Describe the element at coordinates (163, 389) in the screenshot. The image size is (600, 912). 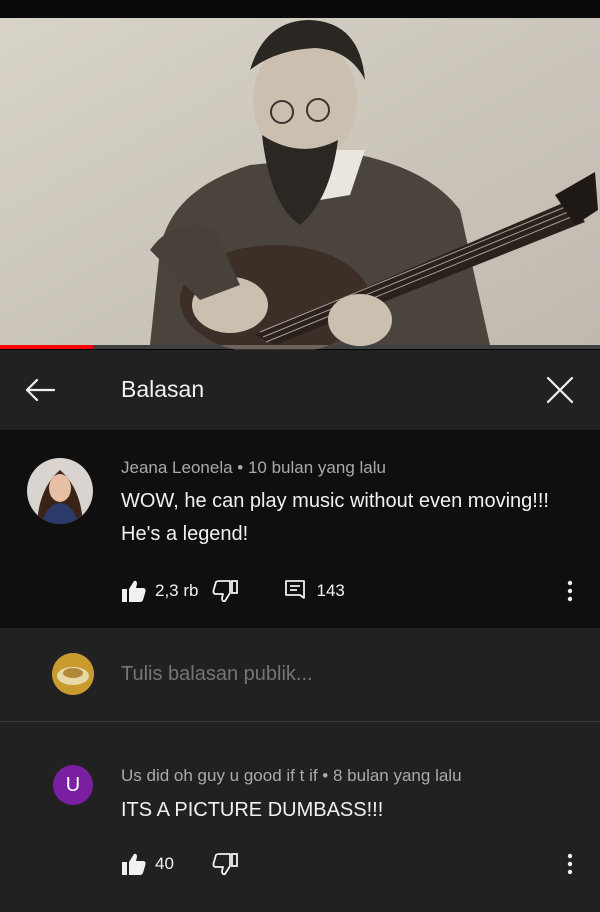
I see `page-title: Balasan` at that location.